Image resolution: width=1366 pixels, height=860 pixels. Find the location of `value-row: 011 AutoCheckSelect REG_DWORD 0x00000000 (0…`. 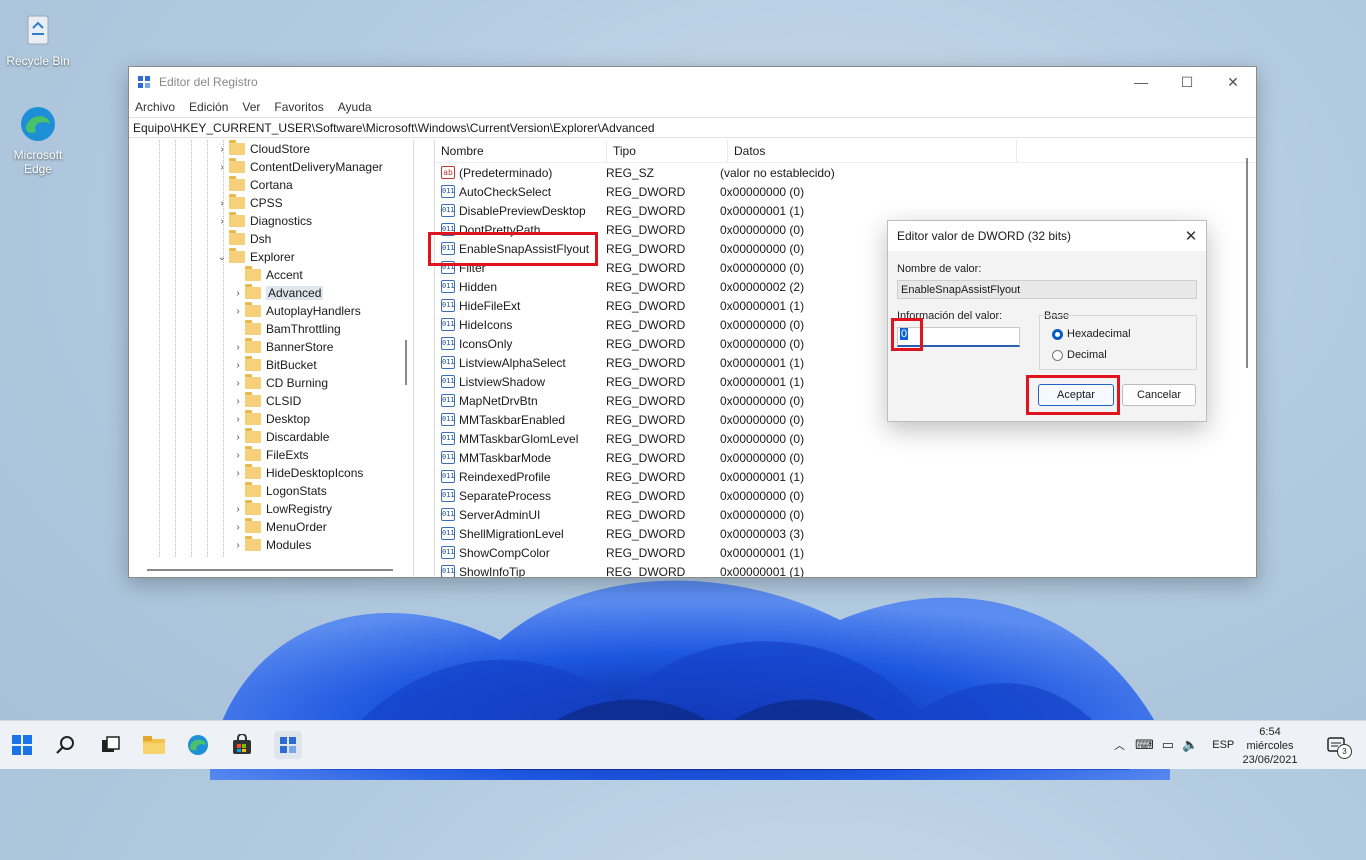

value-row: 011 AutoCheckSelect REG_DWORD 0x00000000 (0… is located at coordinates (845, 191).